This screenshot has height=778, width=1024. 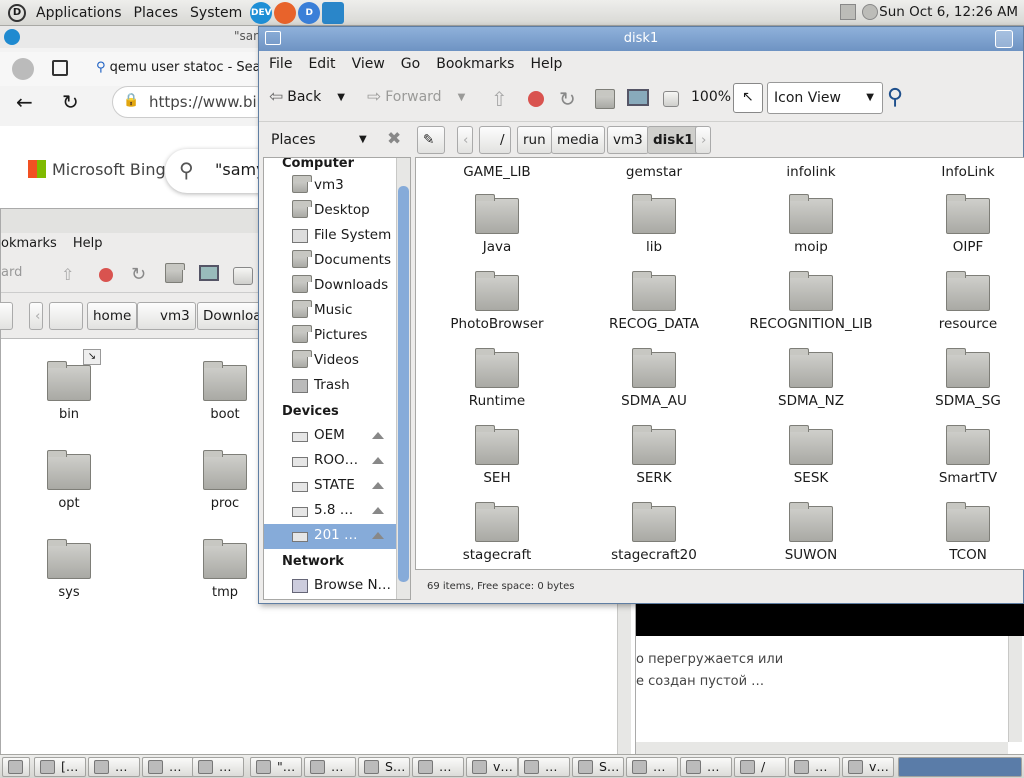 What do you see at coordinates (23, 69) in the screenshot?
I see `profile-icon` at bounding box center [23, 69].